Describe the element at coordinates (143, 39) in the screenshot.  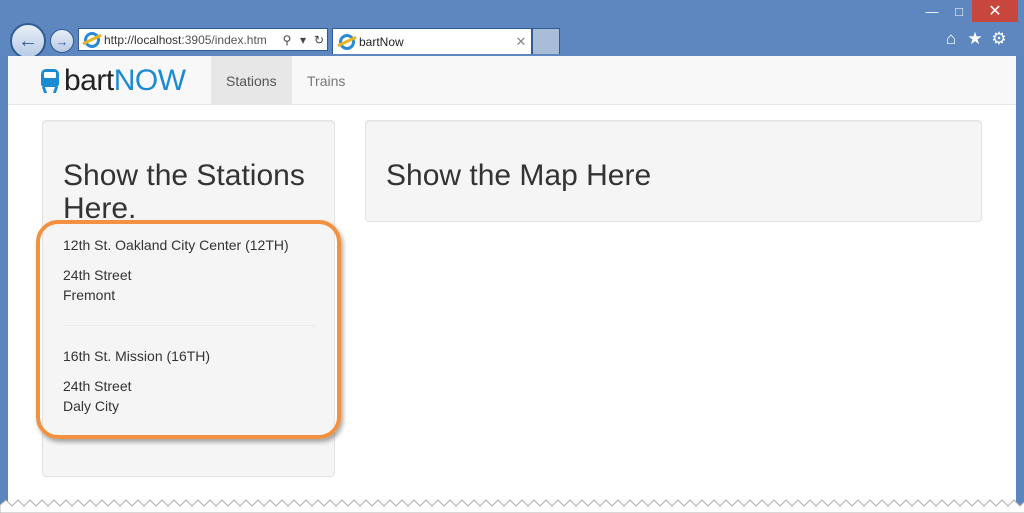
I see `address-host: http://localhost` at that location.